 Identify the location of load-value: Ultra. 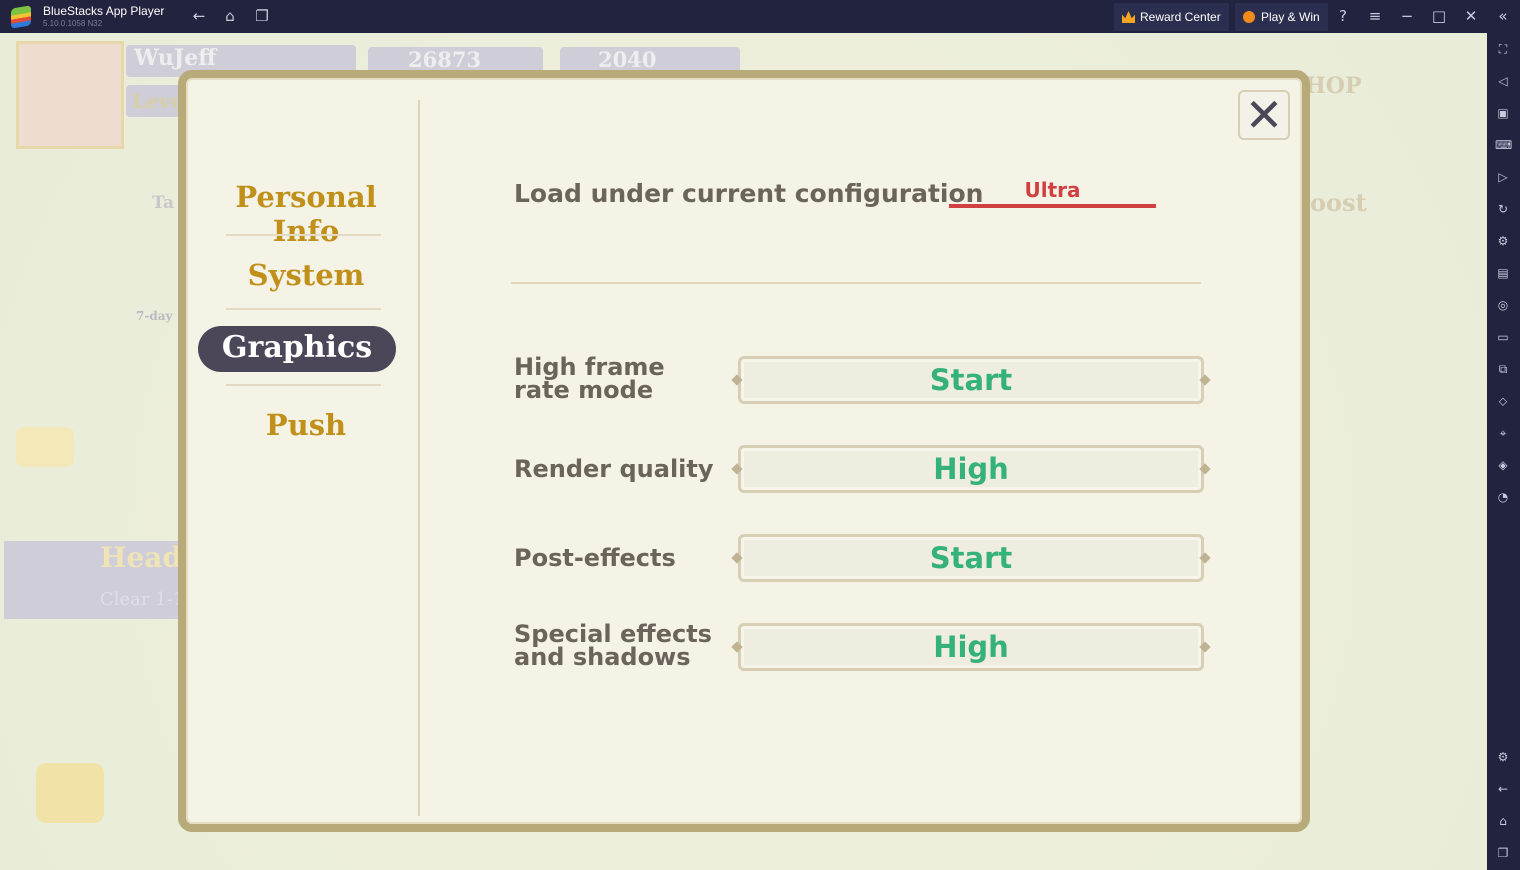
(1052, 193).